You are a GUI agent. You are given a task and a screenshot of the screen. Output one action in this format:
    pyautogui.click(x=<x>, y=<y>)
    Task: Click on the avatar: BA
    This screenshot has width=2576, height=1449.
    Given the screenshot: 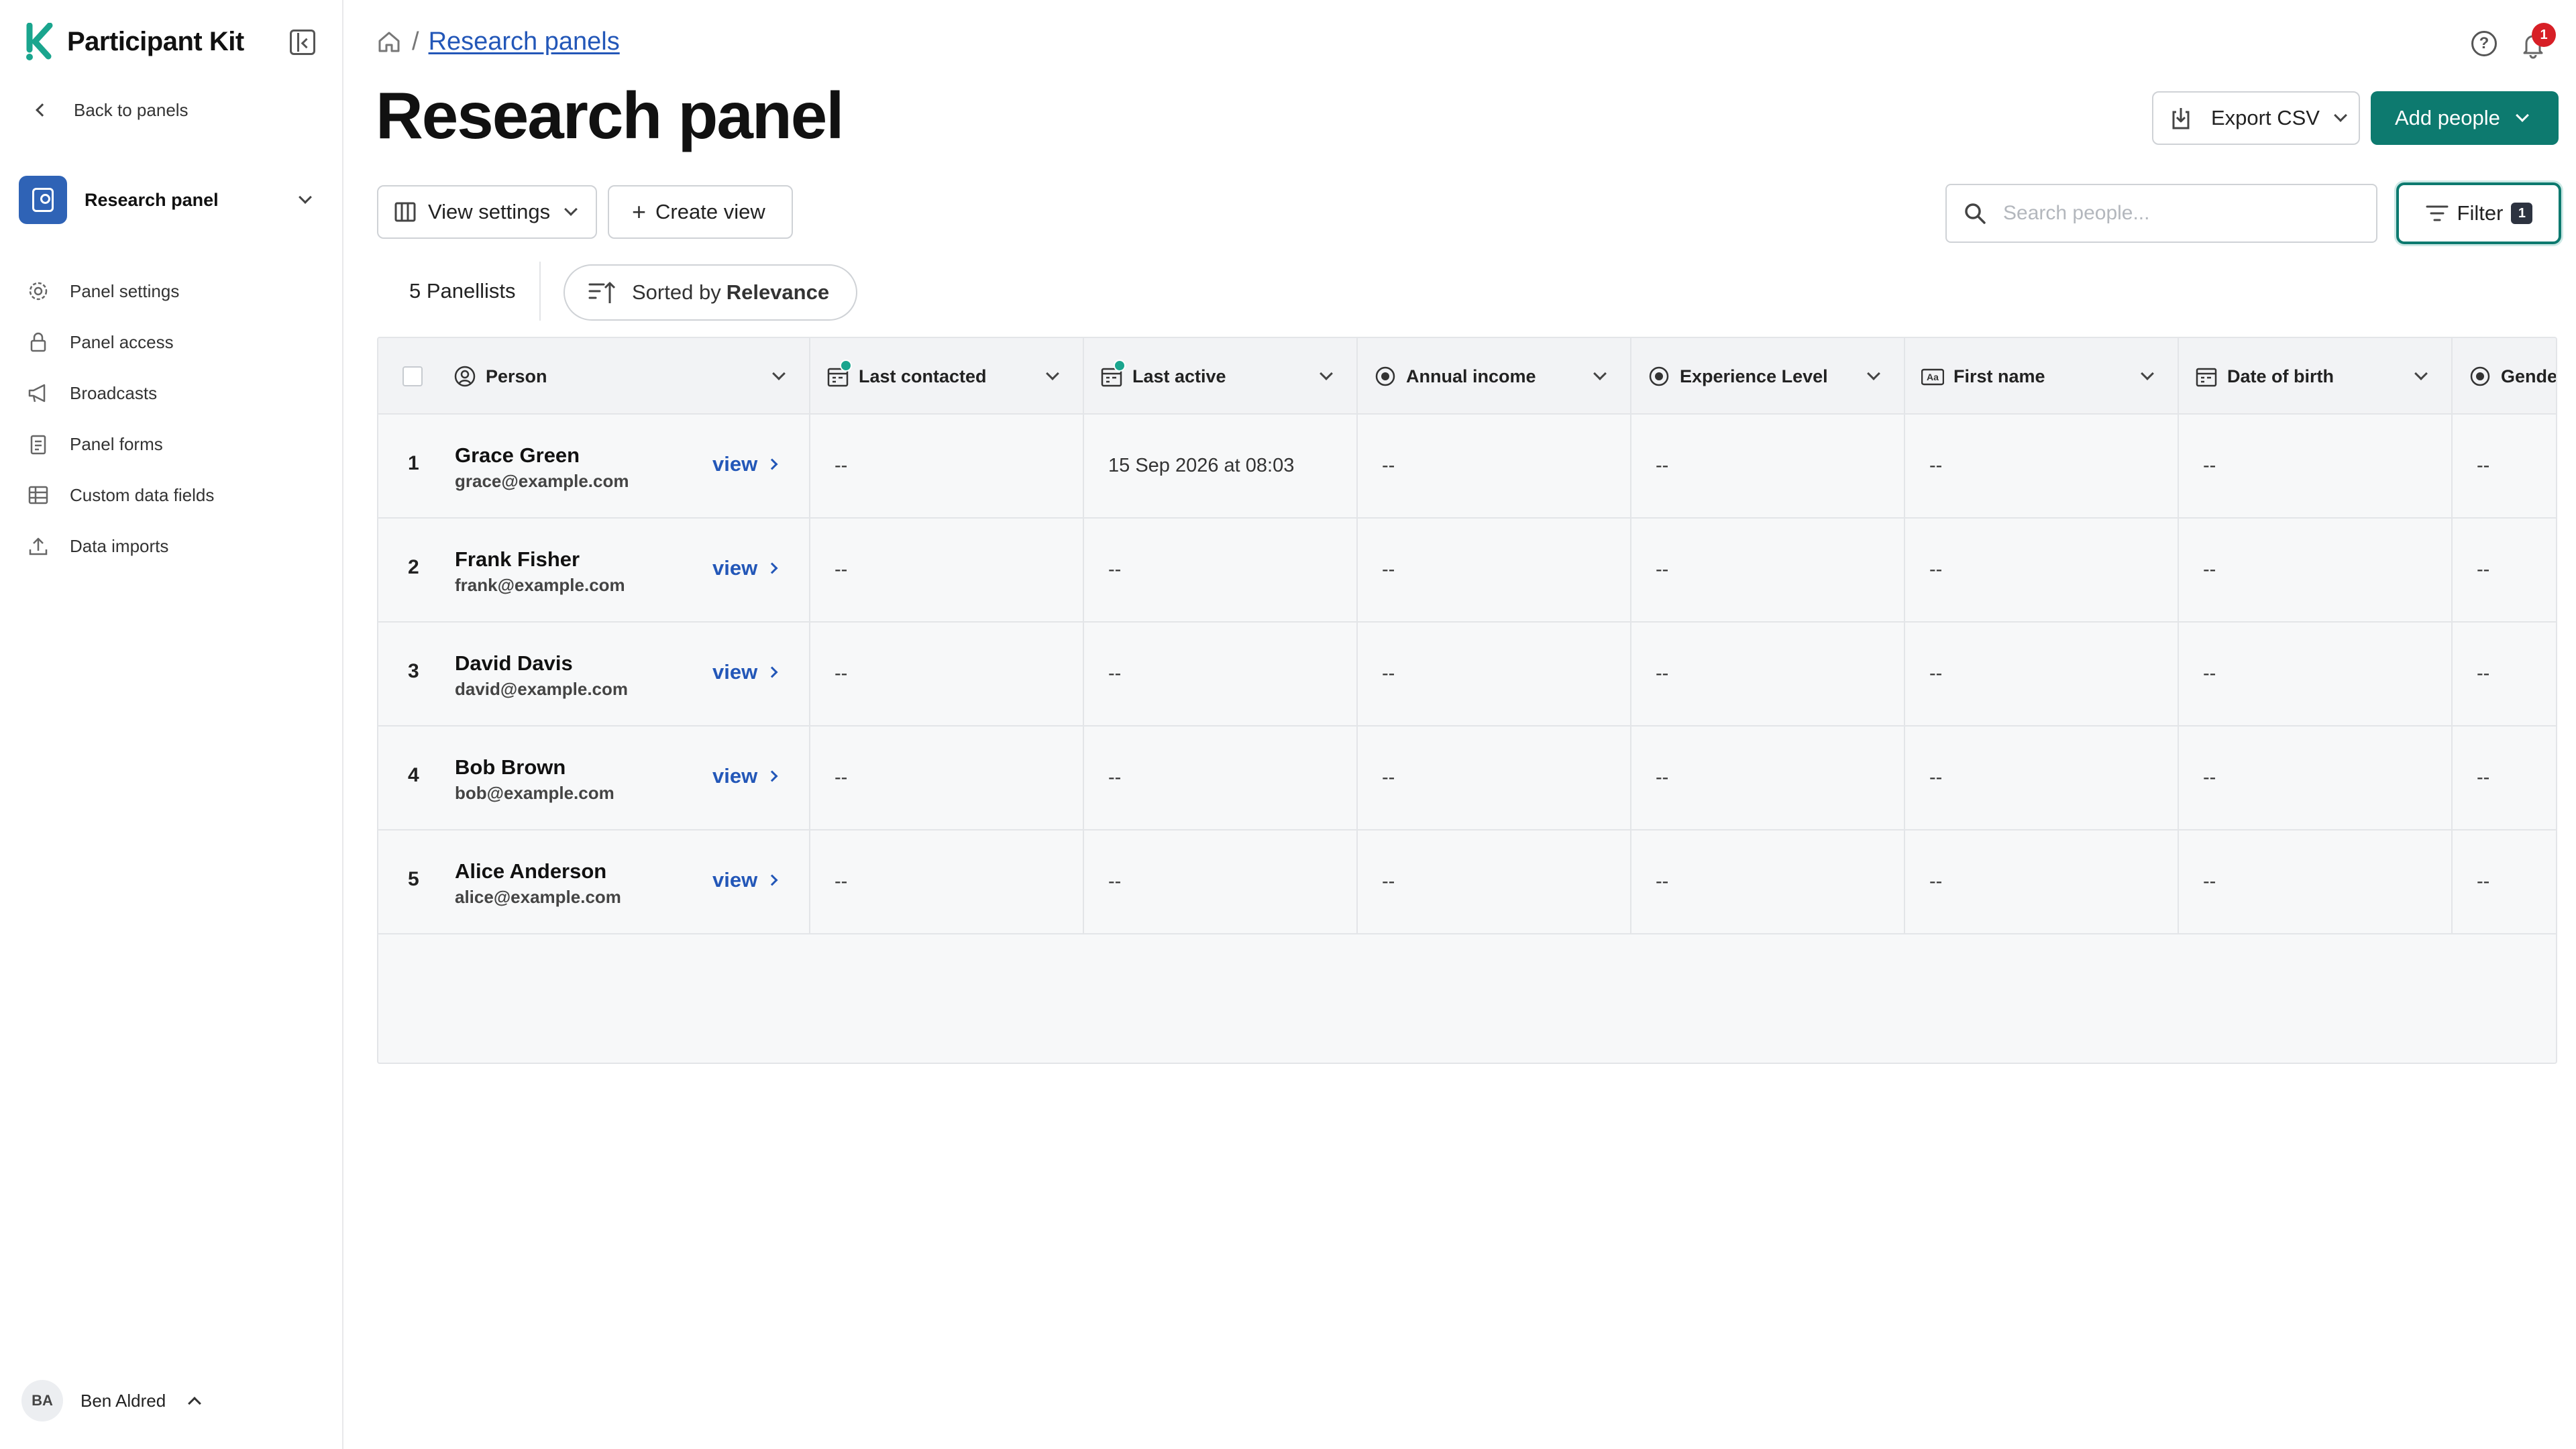 What is the action you would take?
    pyautogui.click(x=42, y=1400)
    